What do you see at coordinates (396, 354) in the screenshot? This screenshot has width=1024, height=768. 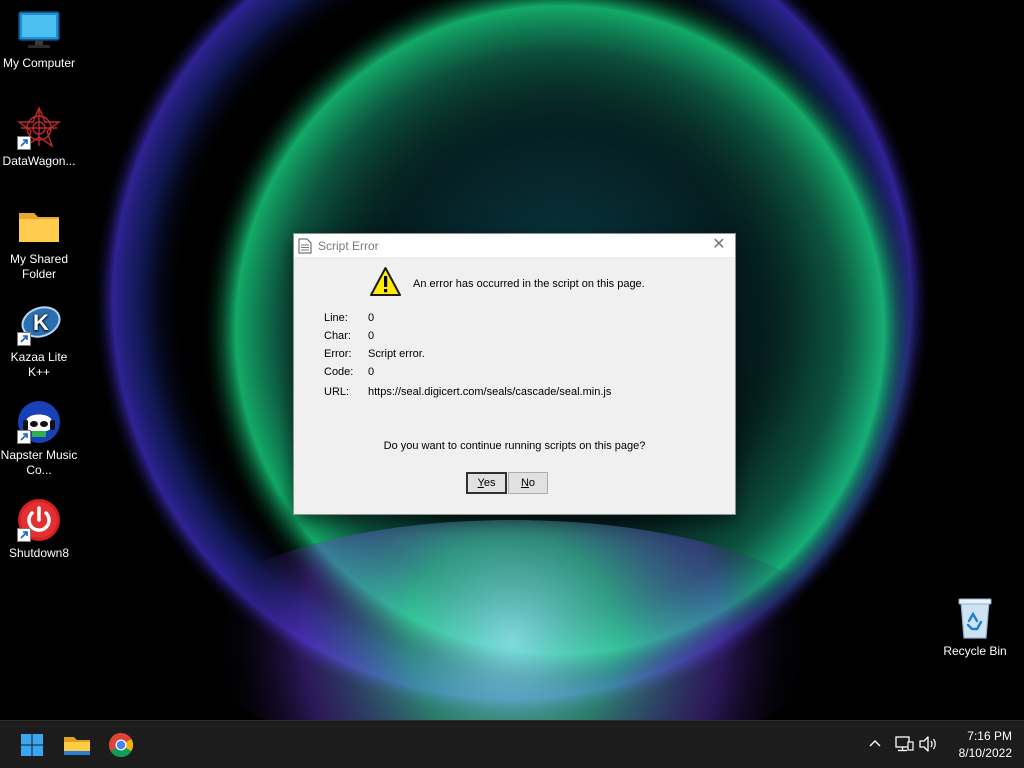 I see `detail-value-error: Script error.` at bounding box center [396, 354].